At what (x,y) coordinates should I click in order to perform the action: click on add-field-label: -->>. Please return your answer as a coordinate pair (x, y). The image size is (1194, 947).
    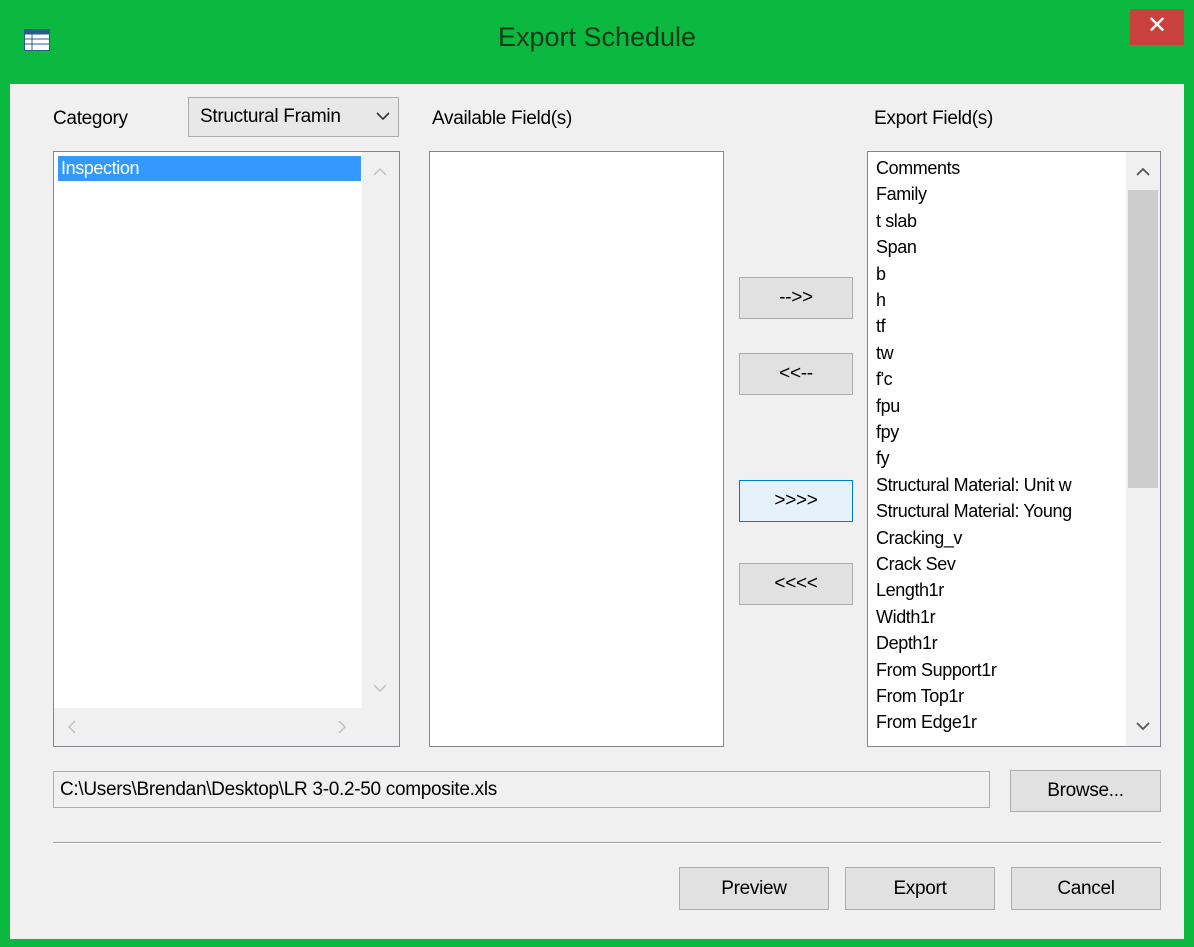
    Looking at the image, I should click on (796, 297).